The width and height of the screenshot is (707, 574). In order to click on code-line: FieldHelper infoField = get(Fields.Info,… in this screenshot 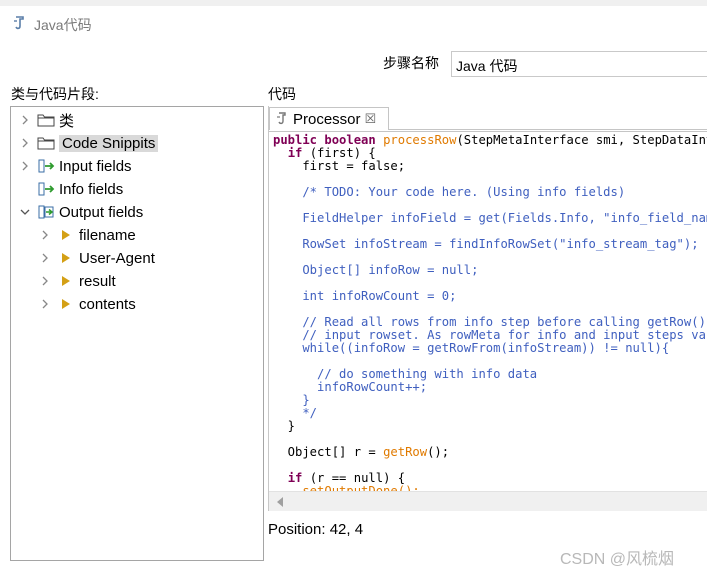, I will do `click(490, 218)`.